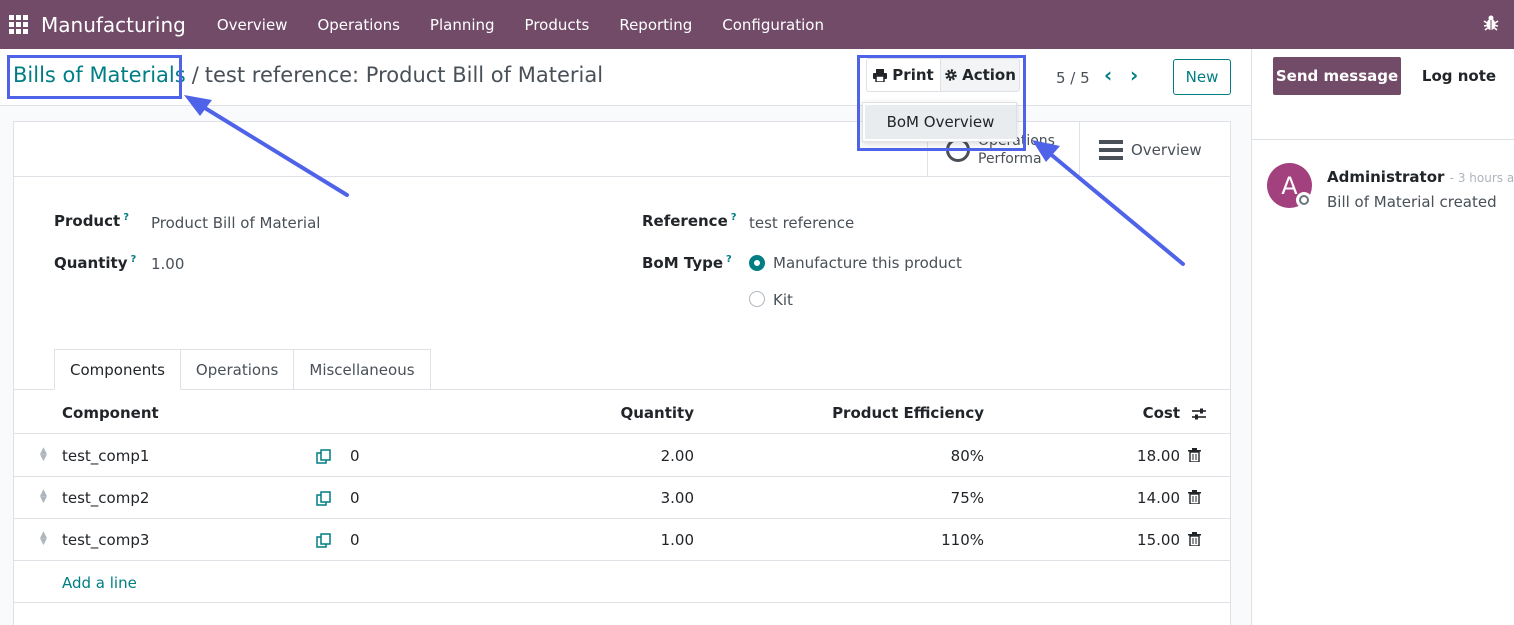 The height and width of the screenshot is (625, 1514). What do you see at coordinates (689, 221) in the screenshot?
I see `reference-label: Reference?` at bounding box center [689, 221].